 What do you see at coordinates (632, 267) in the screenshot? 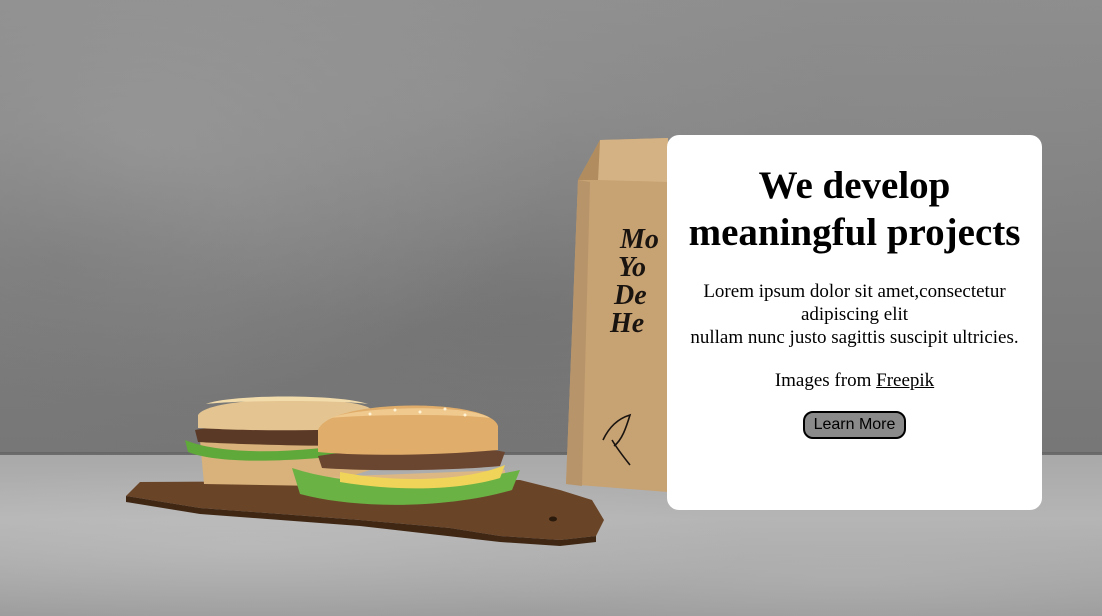
I see `bag-print-2: Yo` at bounding box center [632, 267].